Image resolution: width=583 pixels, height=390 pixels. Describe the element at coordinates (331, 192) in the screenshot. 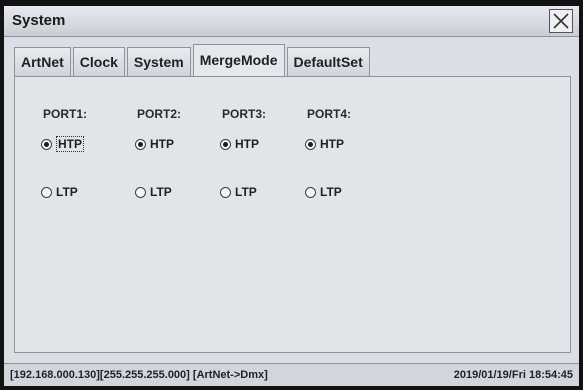

I see `port4-ltp-label: LTP` at that location.